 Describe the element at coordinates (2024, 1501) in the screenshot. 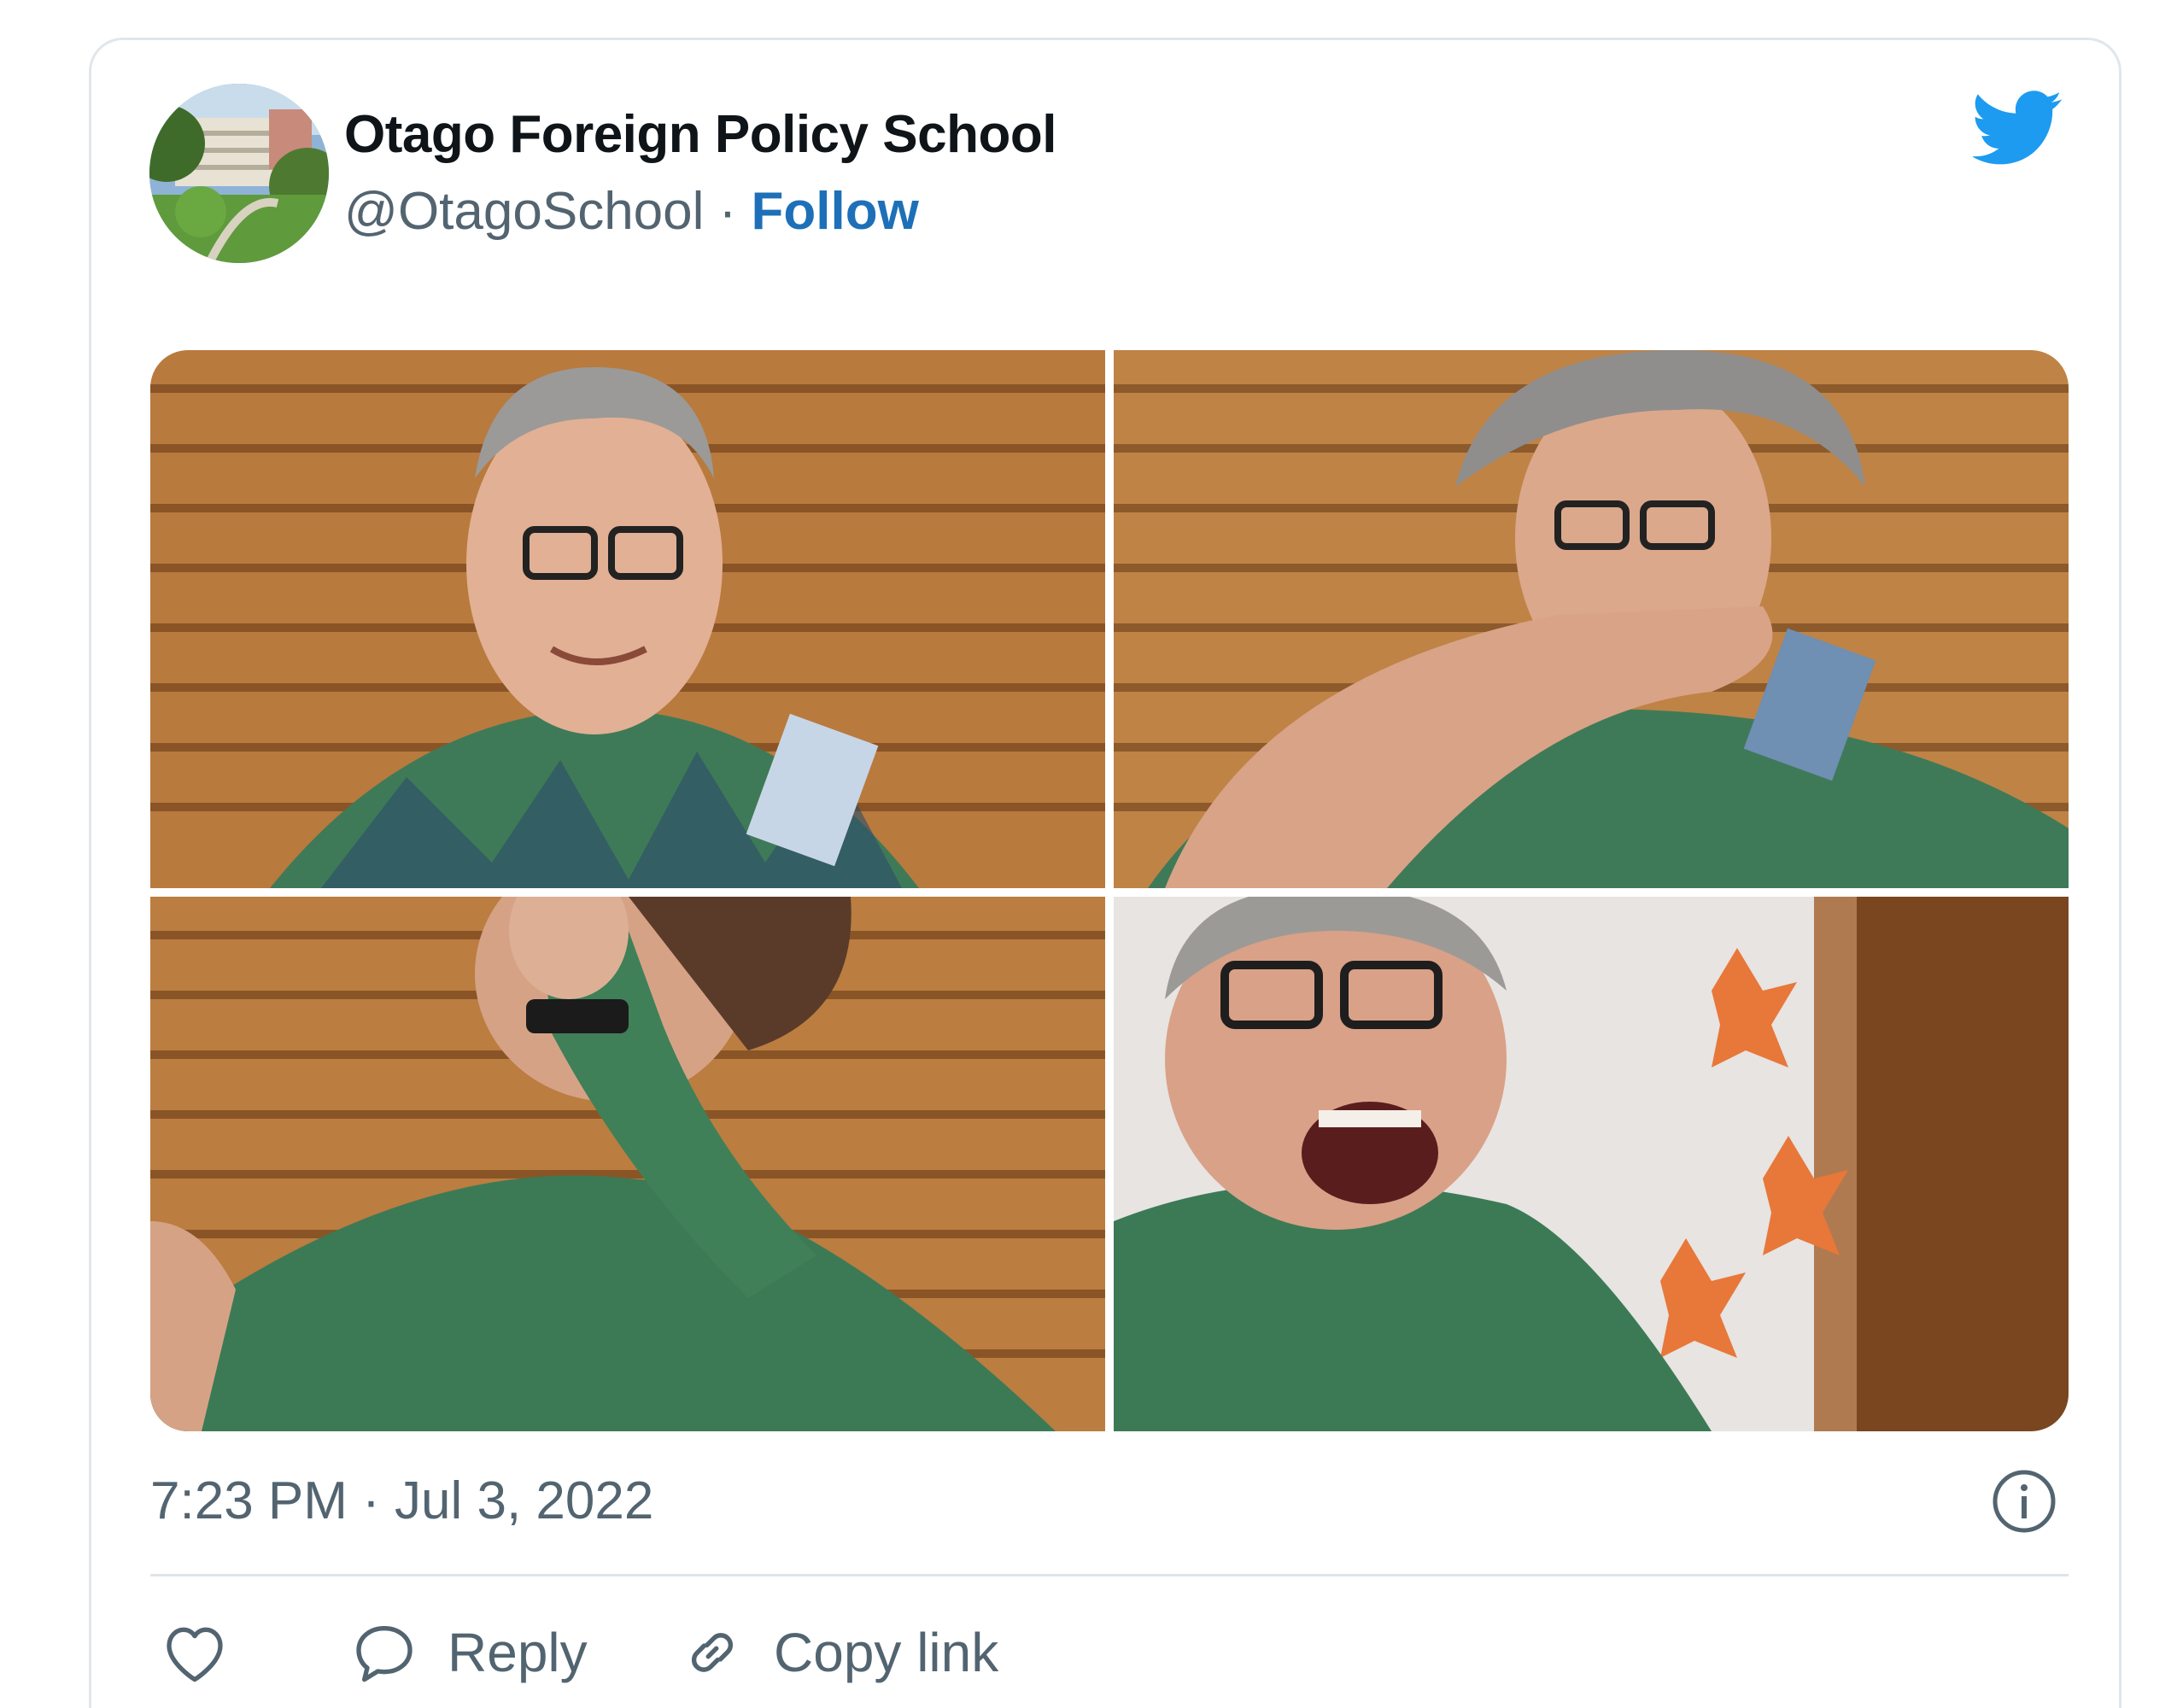

I see `info-icon` at that location.